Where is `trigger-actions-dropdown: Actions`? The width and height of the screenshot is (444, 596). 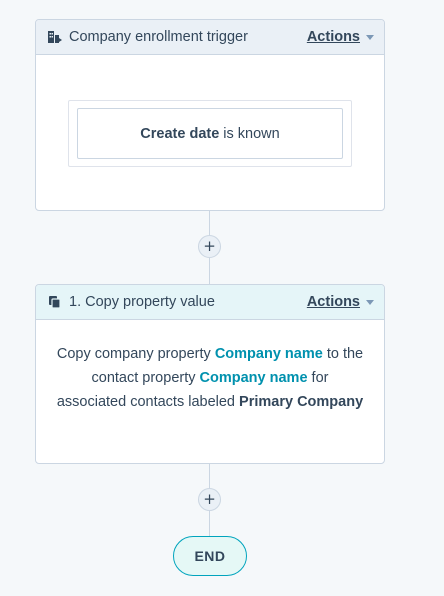 trigger-actions-dropdown: Actions is located at coordinates (340, 37).